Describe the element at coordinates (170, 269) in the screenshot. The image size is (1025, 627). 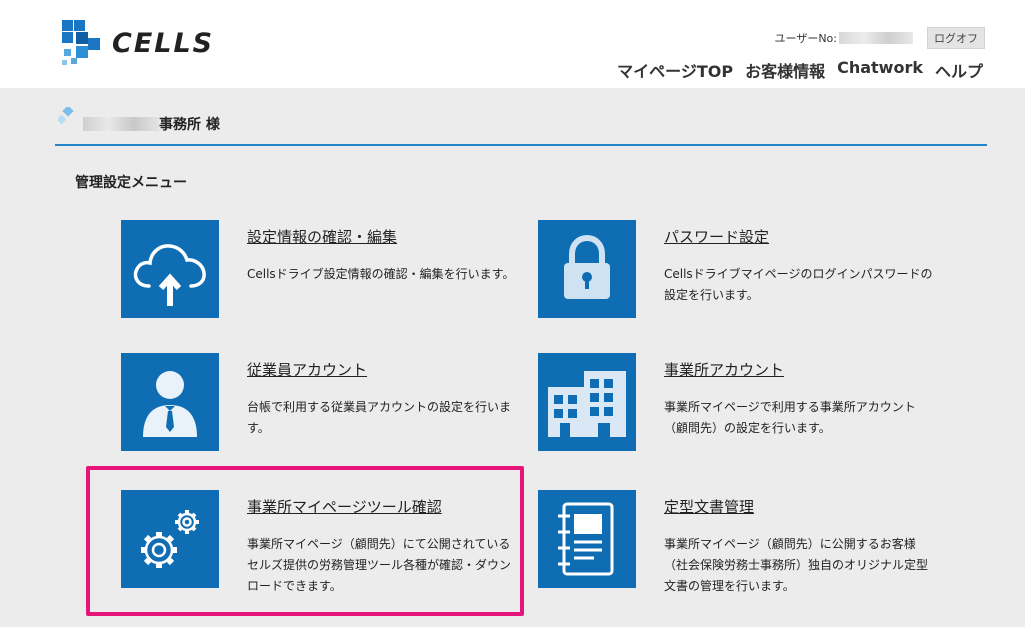
I see `cloud-upload-icon` at that location.